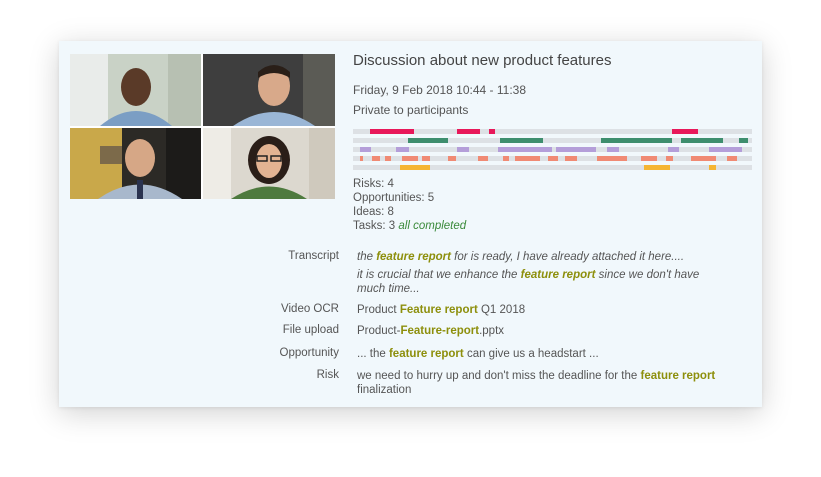 Image resolution: width=821 pixels, height=477 pixels. I want to click on timeline-track-risks, so click(552, 131).